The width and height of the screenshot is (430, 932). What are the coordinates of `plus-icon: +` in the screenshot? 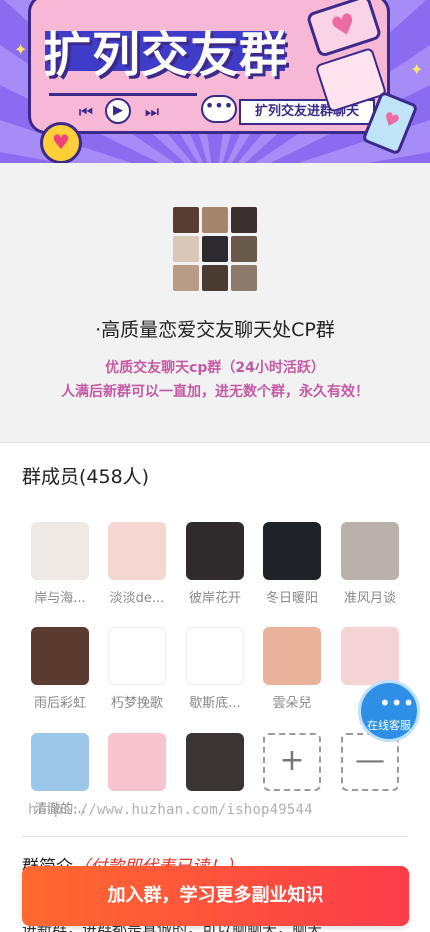 It's located at (292, 762).